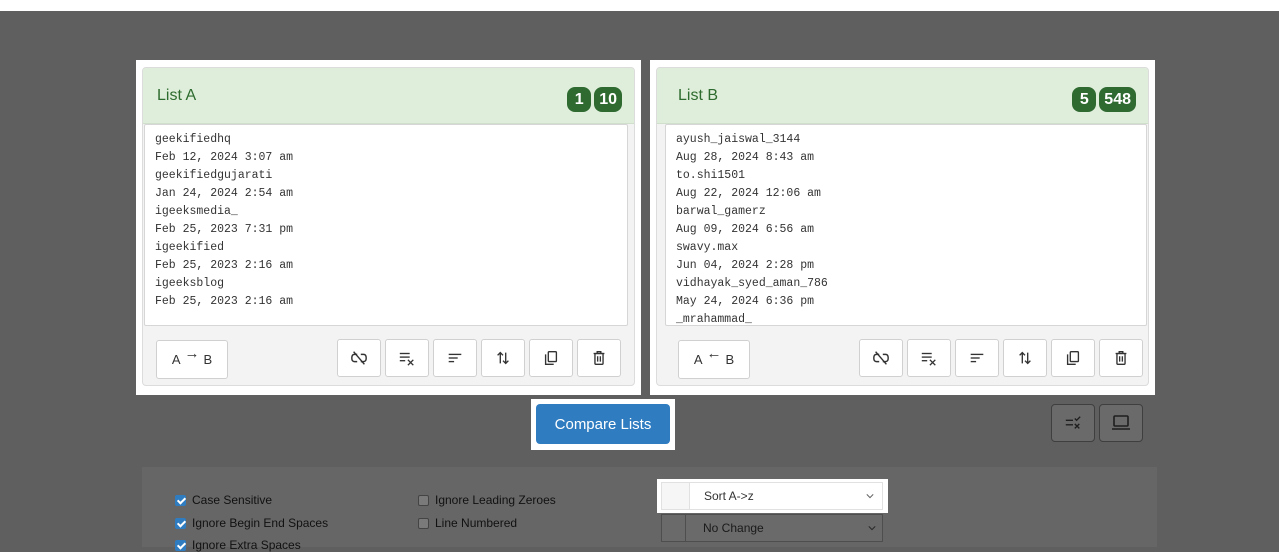 The width and height of the screenshot is (1279, 552). I want to click on sort-select-value: Sort A->z, so click(729, 496).